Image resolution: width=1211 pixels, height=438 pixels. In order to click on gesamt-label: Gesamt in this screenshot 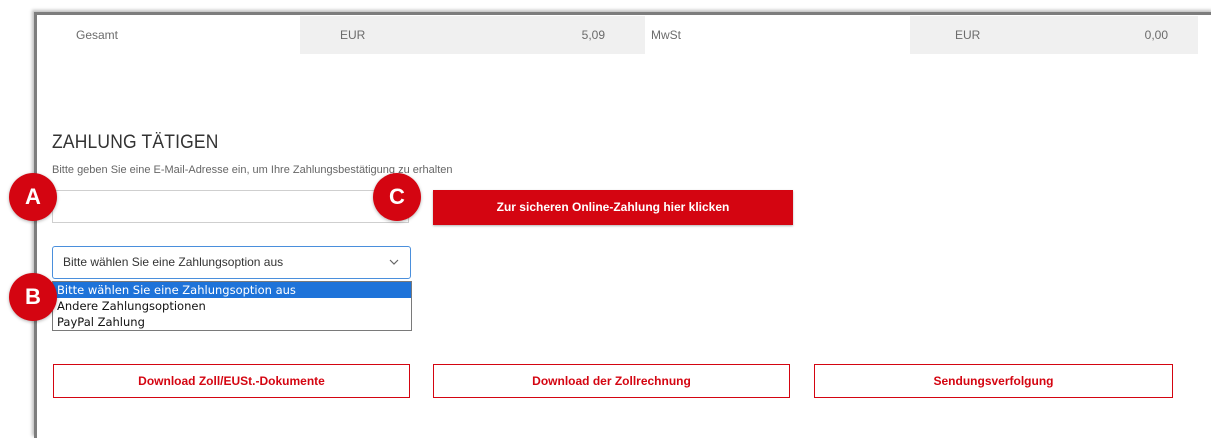, I will do `click(97, 35)`.